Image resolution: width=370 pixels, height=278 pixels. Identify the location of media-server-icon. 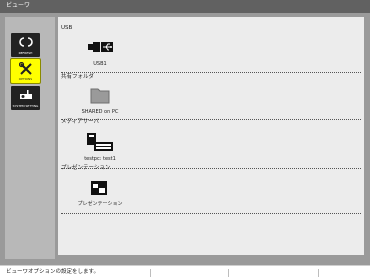
(100, 144).